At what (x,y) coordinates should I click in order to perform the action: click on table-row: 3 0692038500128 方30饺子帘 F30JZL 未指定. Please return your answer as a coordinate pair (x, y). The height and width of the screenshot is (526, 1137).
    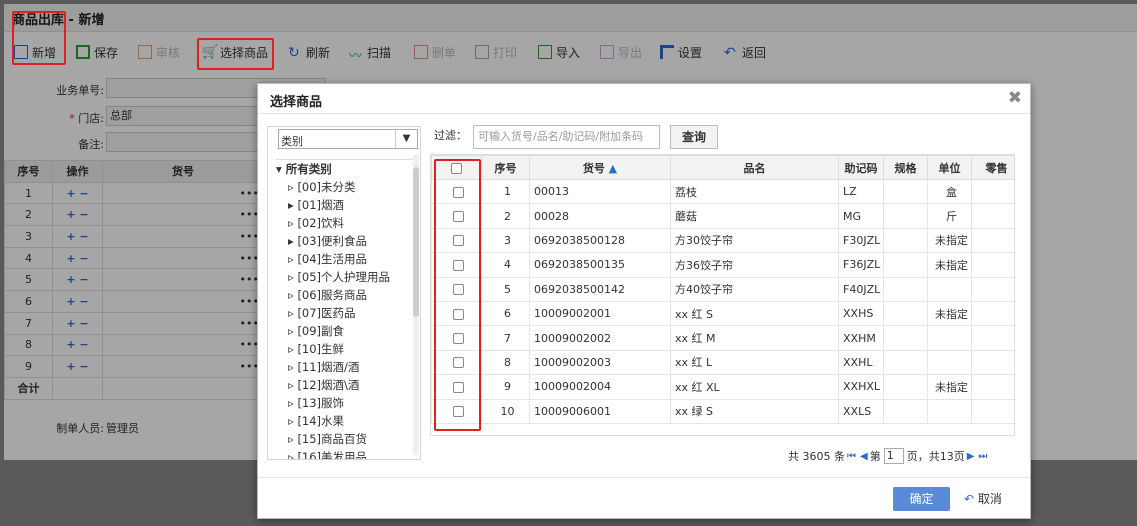
    Looking at the image, I should click on (722, 240).